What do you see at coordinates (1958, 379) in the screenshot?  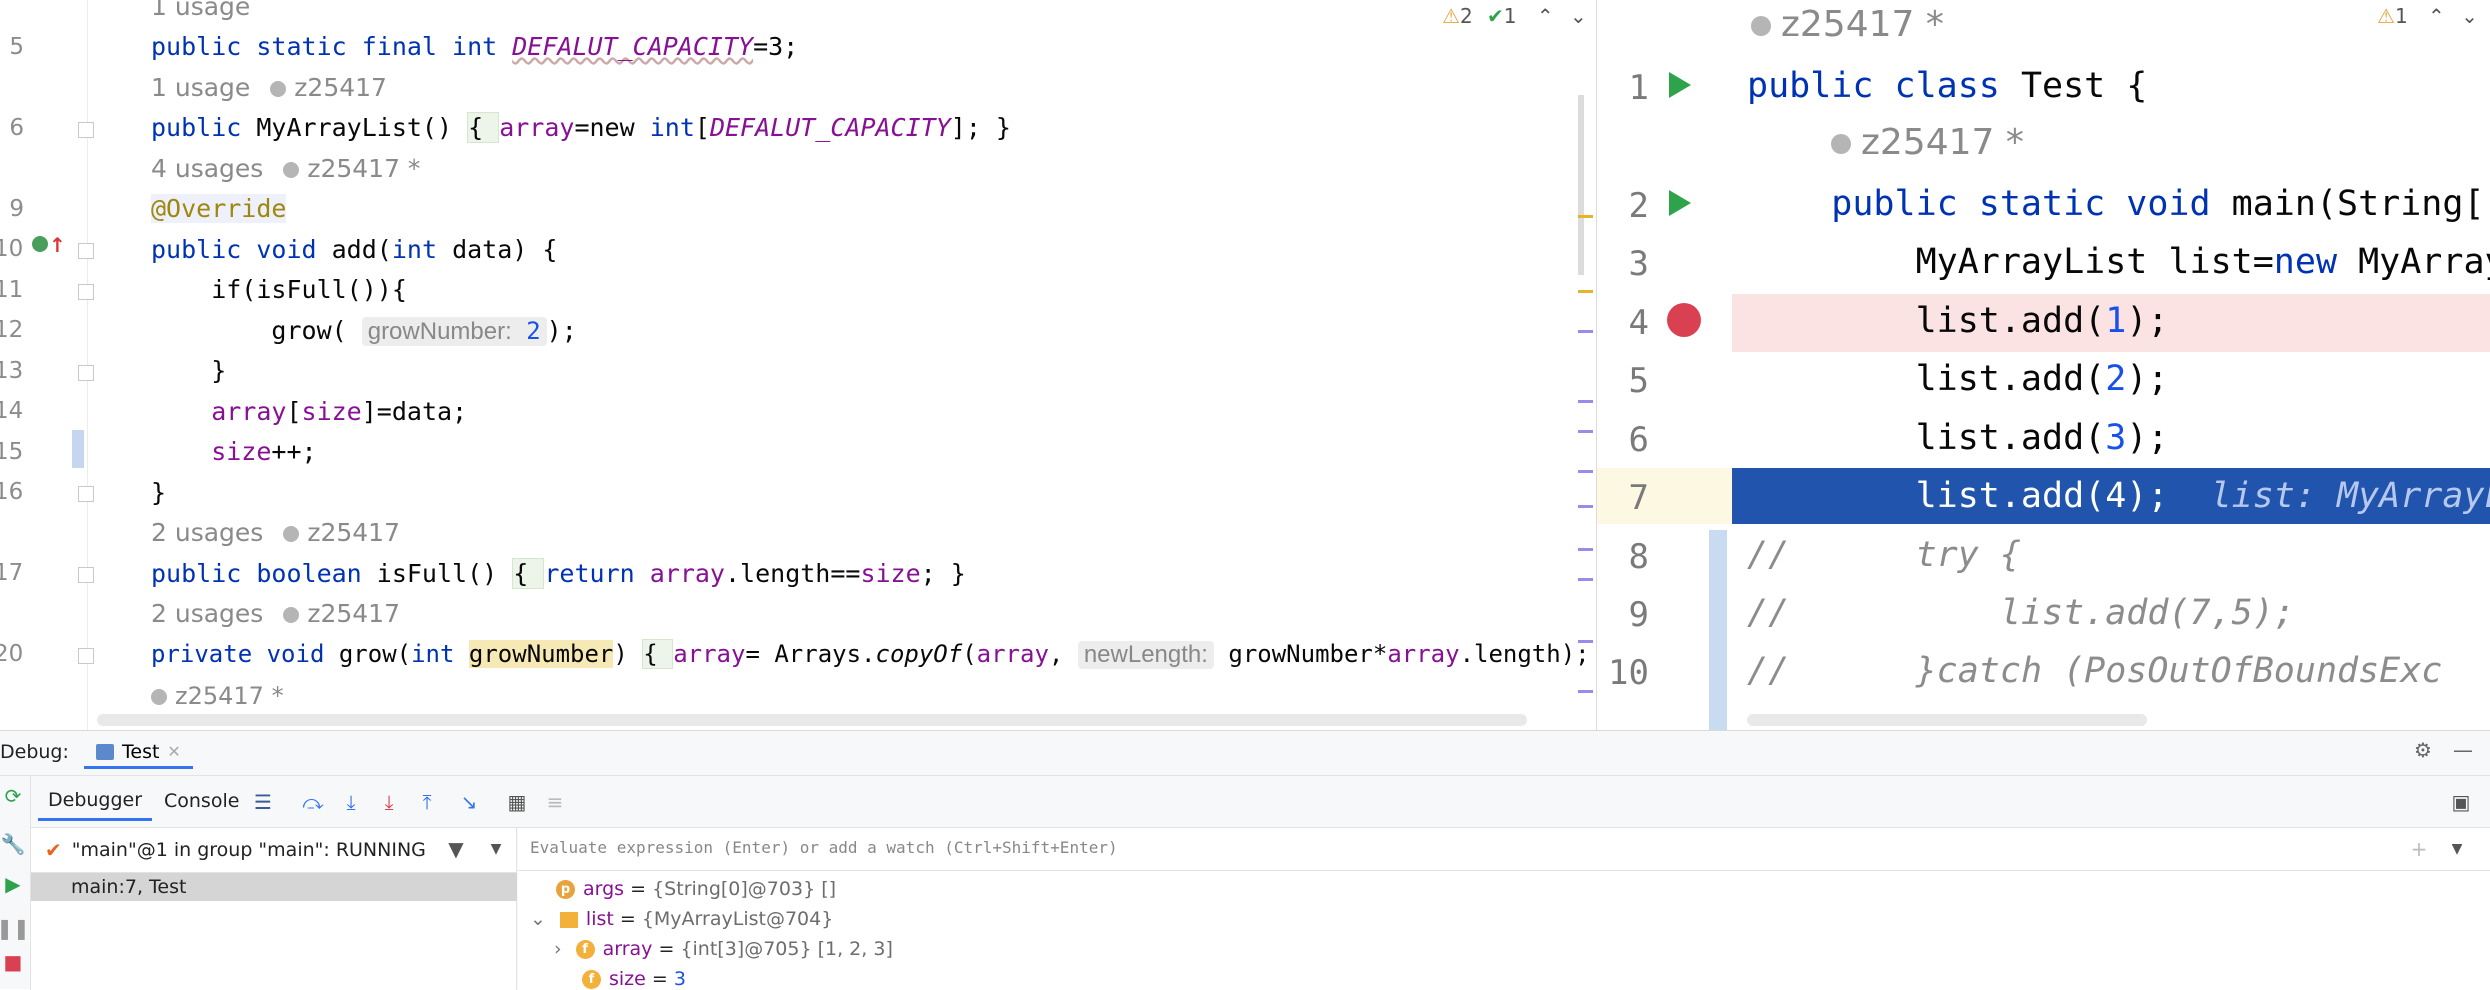 I see `code-line-5: list.add(2);` at bounding box center [1958, 379].